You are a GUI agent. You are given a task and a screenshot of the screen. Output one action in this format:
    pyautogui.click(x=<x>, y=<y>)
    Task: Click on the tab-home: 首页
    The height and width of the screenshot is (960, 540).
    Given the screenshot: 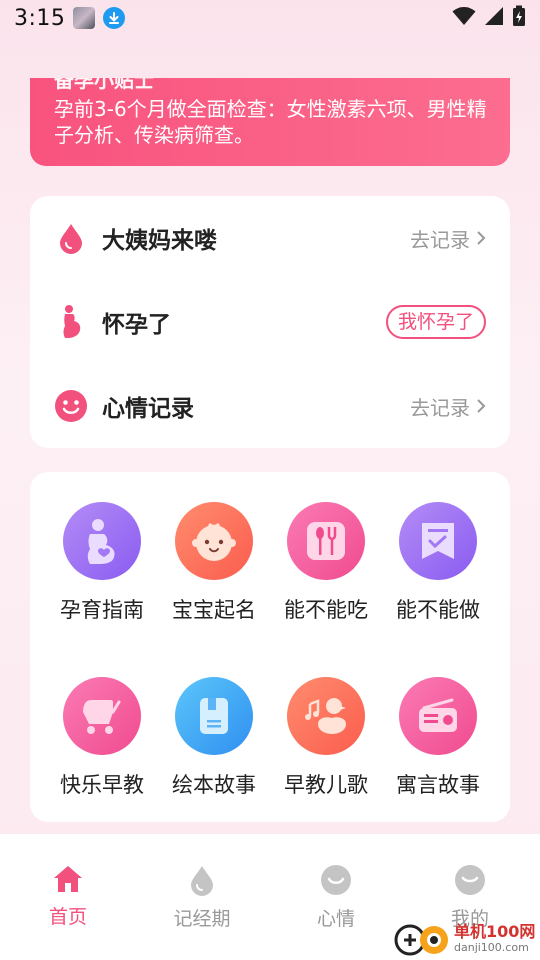 What is the action you would take?
    pyautogui.click(x=68, y=896)
    